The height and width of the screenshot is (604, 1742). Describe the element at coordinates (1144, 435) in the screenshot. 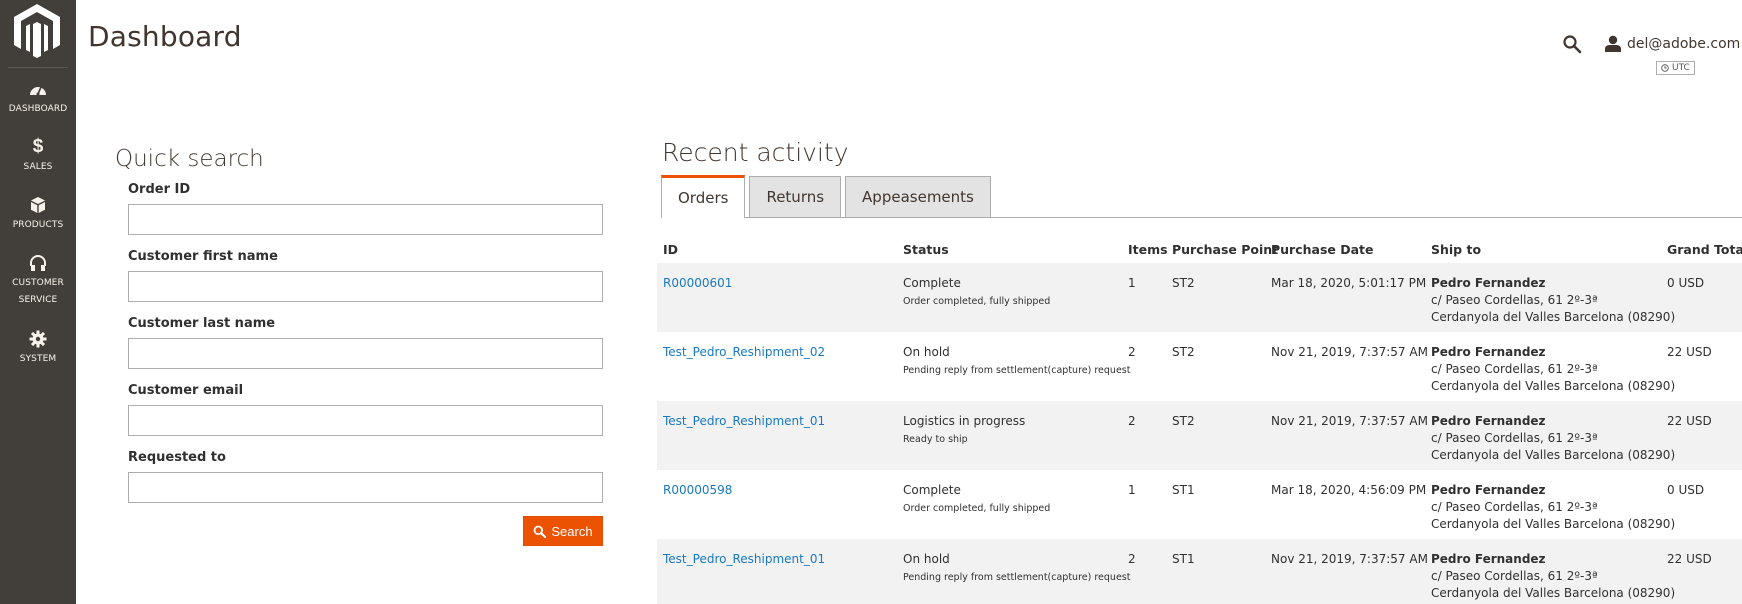

I see `items-cell: 2` at that location.